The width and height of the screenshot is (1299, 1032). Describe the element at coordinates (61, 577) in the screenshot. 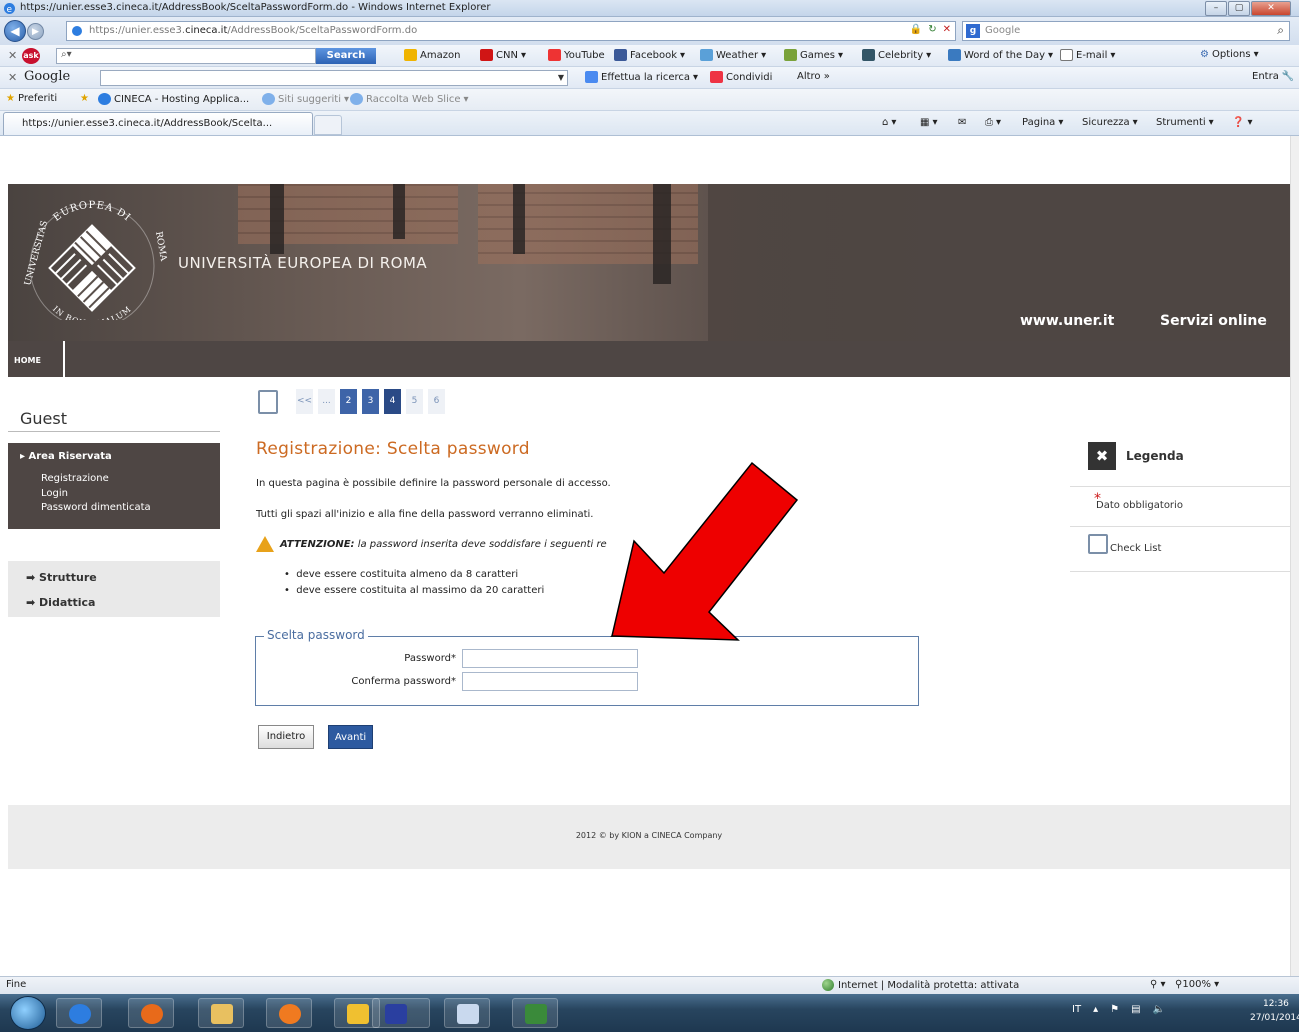

I see `sidebar-item-strutture: ➡ Strutture` at that location.